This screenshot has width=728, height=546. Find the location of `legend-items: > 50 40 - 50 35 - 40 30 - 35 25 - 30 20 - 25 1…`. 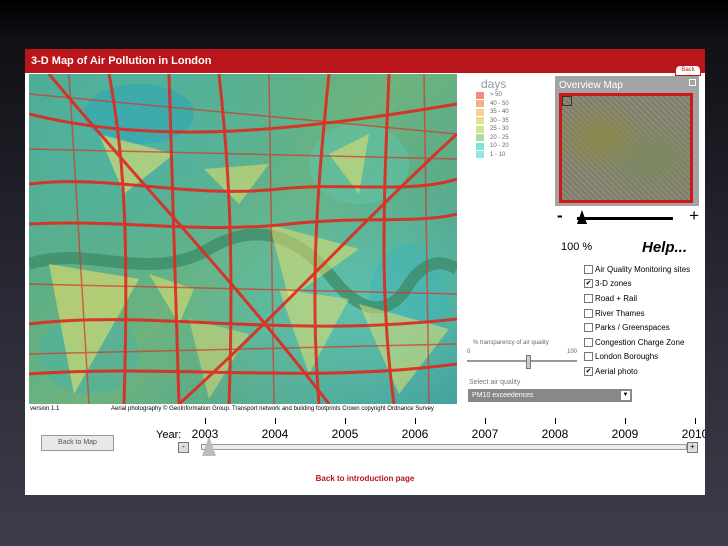

legend-items: > 50 40 - 50 35 - 40 30 - 35 25 - 30 20 - 25 1… is located at coordinates (508, 125).